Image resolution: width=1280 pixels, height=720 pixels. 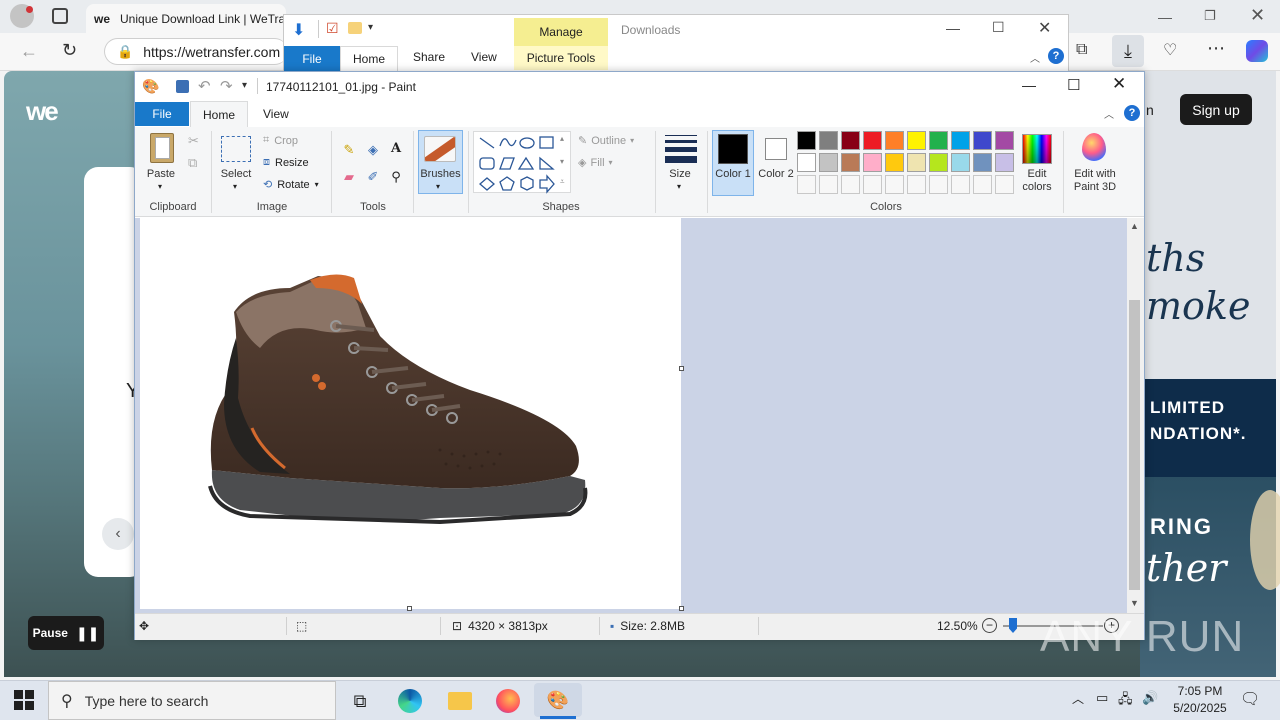 What do you see at coordinates (1165, 17) in the screenshot?
I see `browser-minimize-icon: —` at bounding box center [1165, 17].